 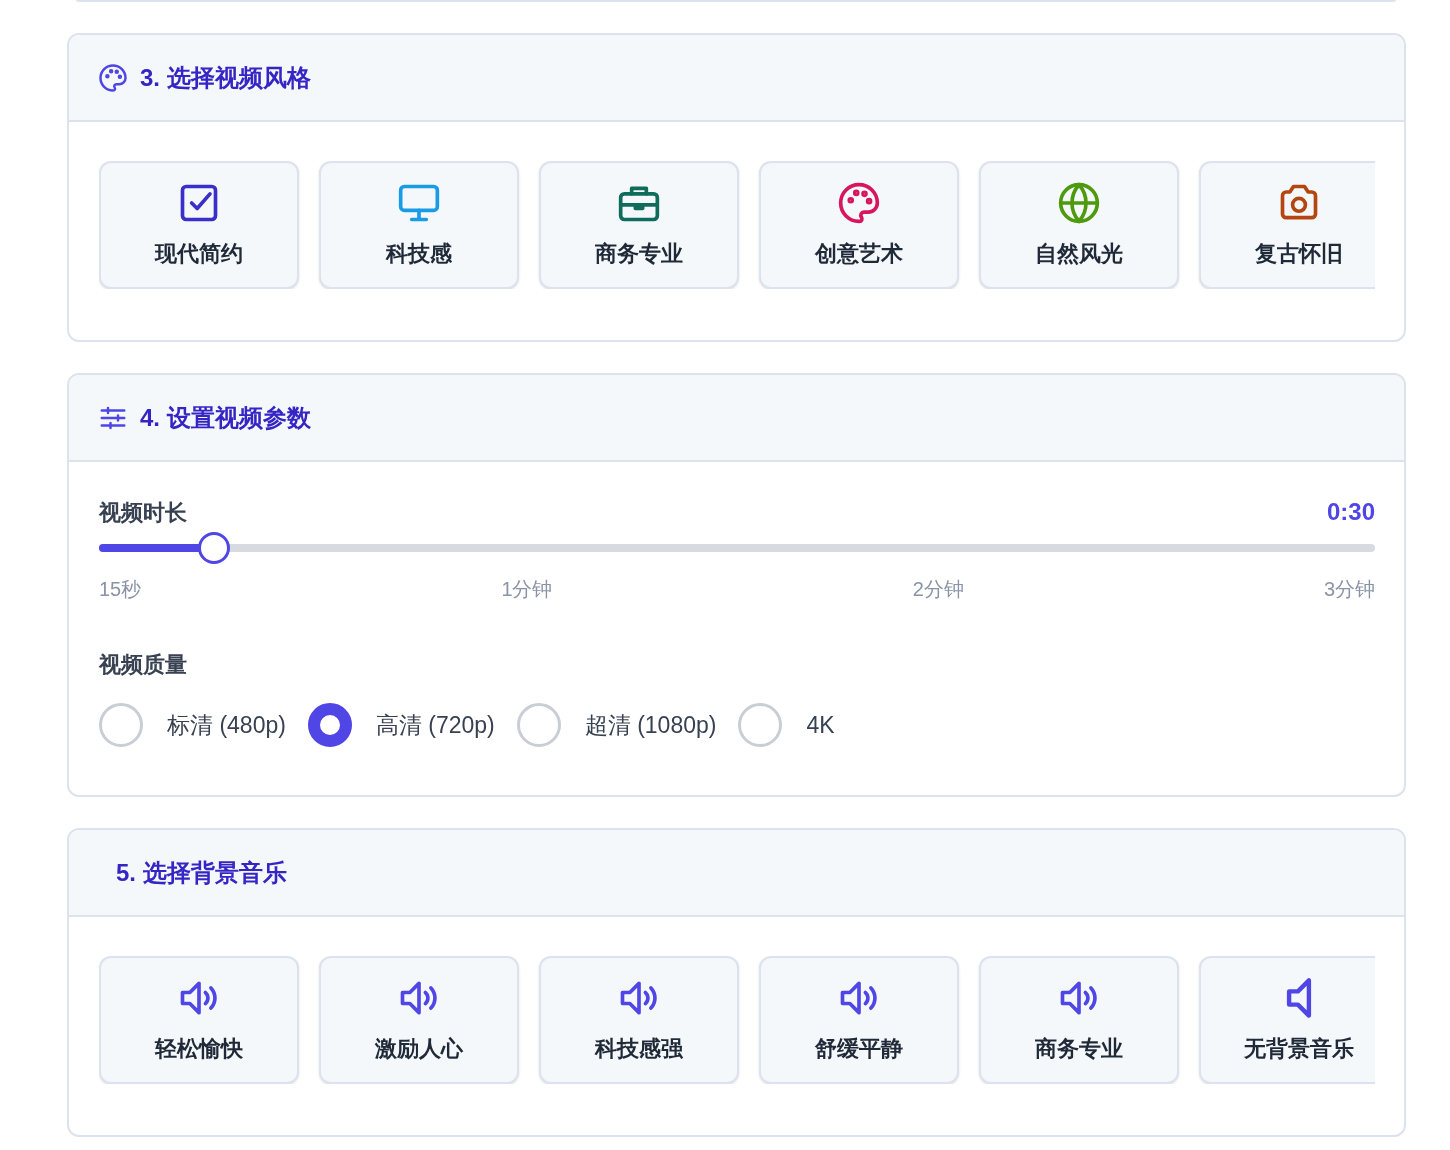 I want to click on radio-label: 4K, so click(x=820, y=725).